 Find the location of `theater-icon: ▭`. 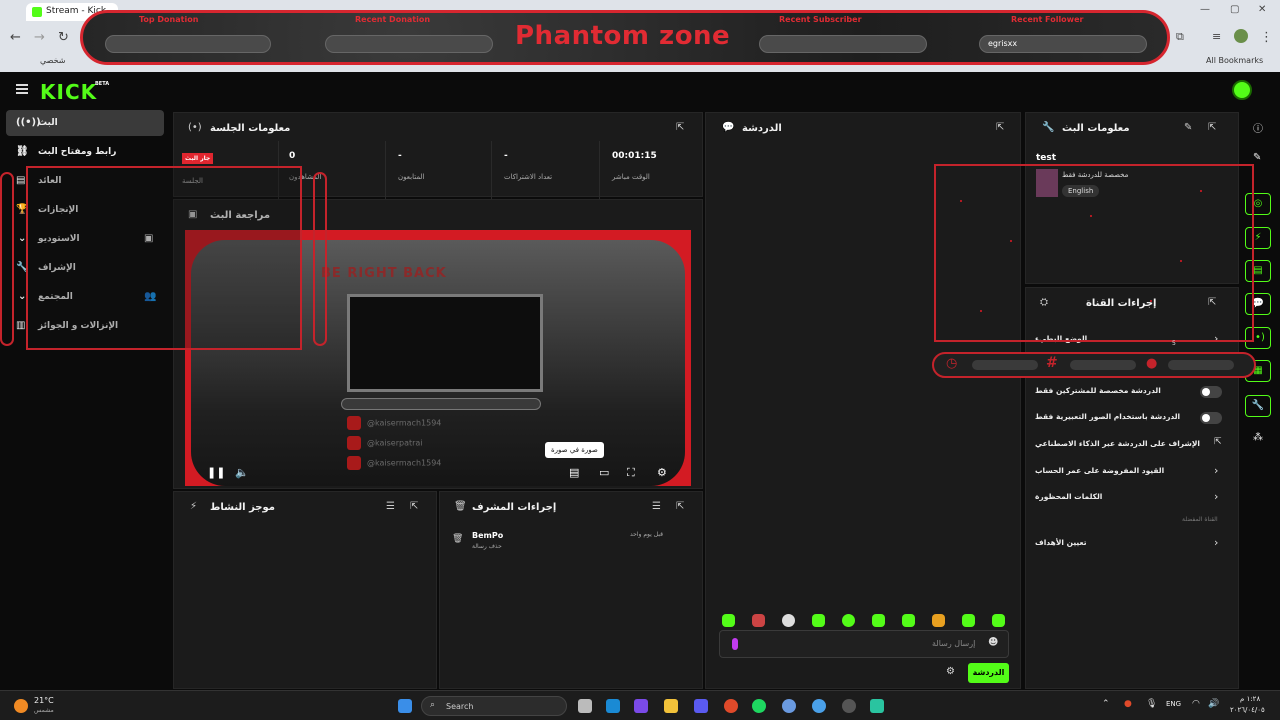

theater-icon: ▭ is located at coordinates (604, 472).